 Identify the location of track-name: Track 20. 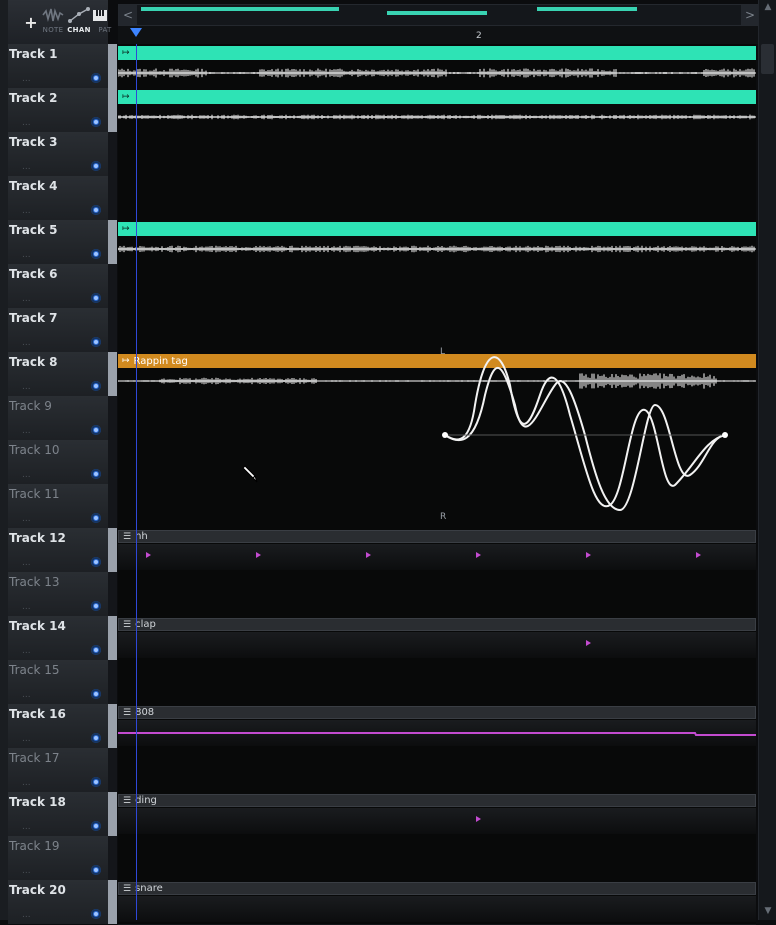
(37, 890).